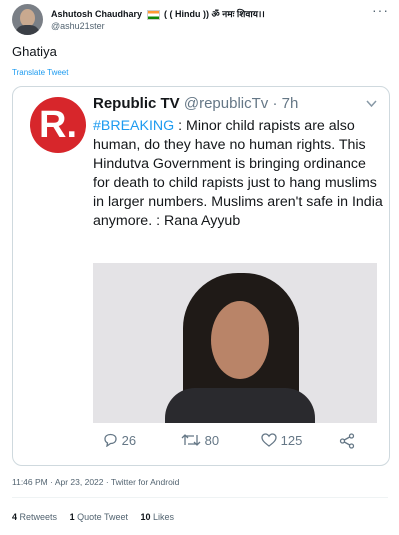 This screenshot has height=535, width=399. I want to click on retweets-stat: 4 Retweets, so click(34, 517).